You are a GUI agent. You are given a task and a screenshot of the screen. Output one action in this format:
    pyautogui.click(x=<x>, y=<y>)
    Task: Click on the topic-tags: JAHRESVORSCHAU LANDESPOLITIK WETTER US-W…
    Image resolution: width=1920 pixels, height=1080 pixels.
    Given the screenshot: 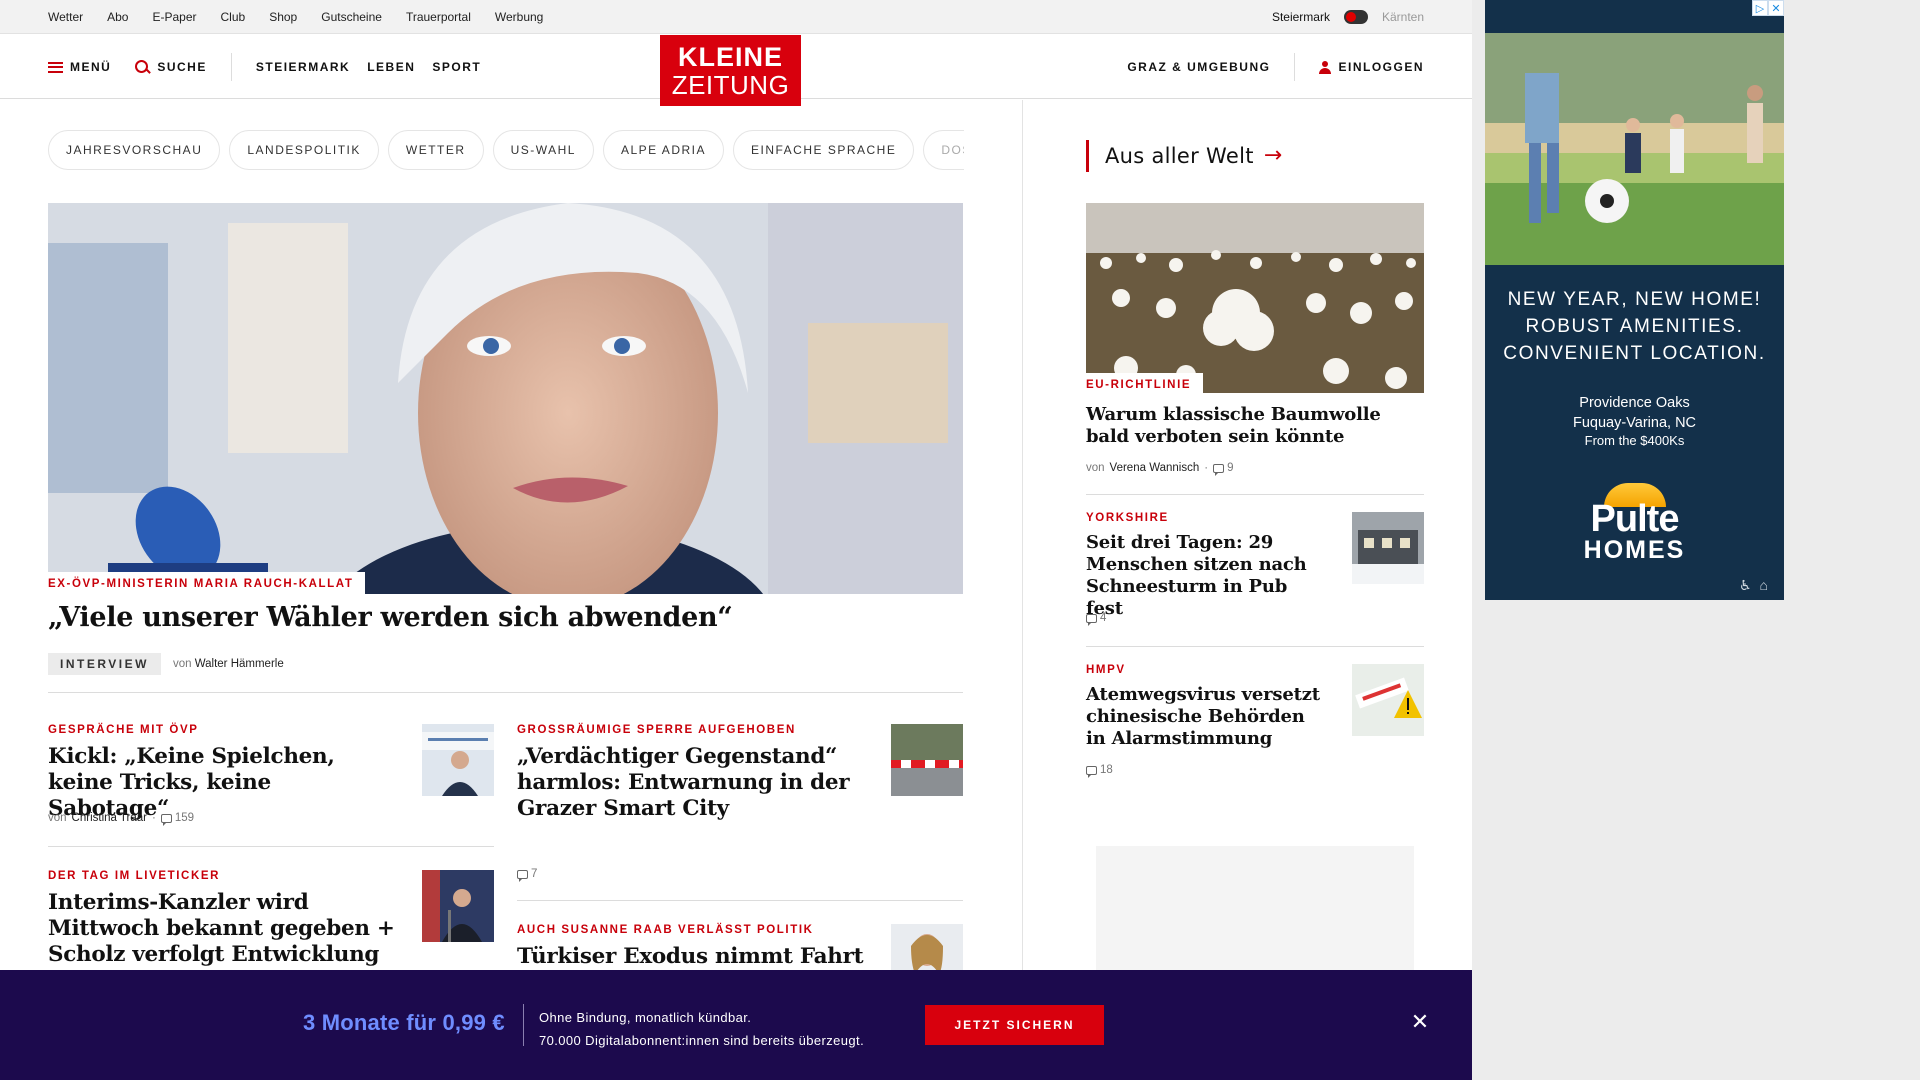 What is the action you would take?
    pyautogui.click(x=506, y=150)
    